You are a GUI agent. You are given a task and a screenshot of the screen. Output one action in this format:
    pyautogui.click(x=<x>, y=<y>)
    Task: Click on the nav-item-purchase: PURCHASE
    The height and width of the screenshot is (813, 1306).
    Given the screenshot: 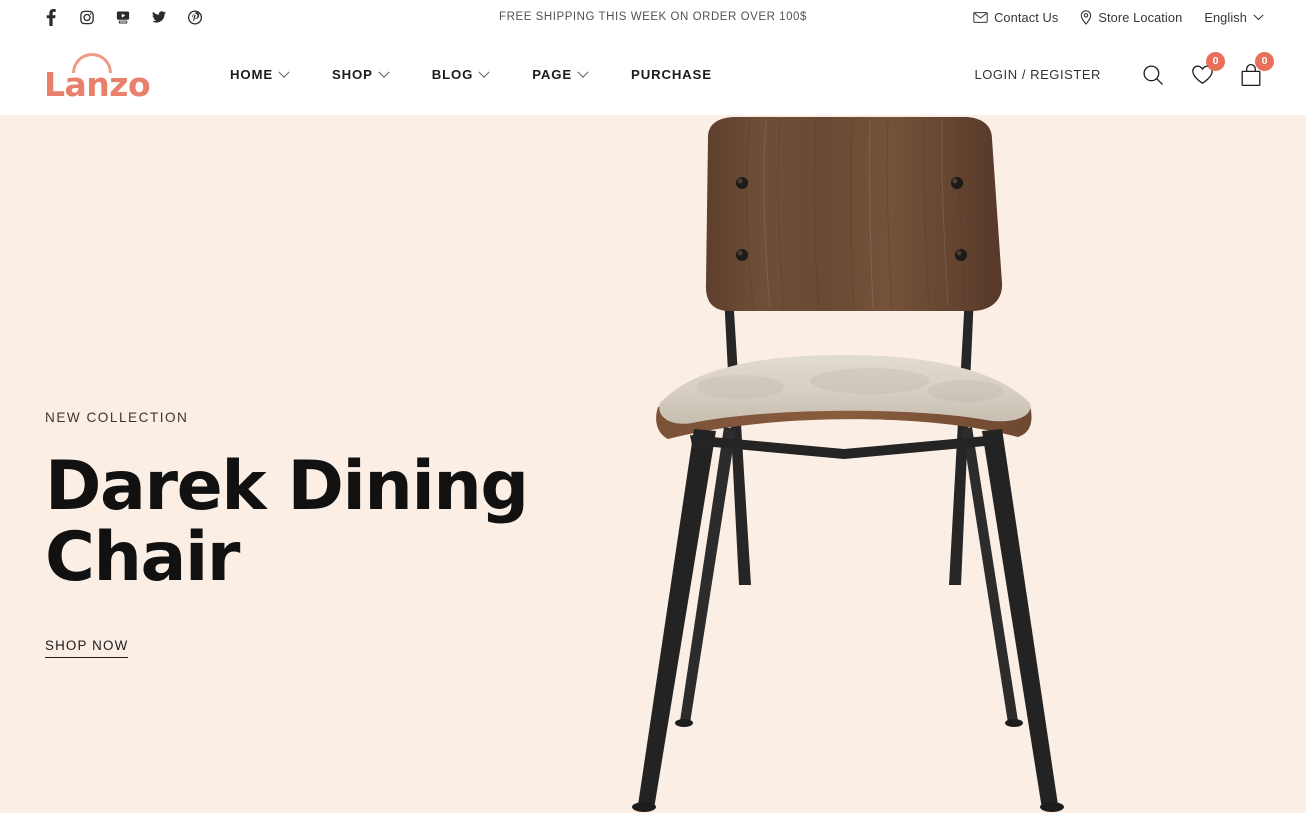 What is the action you would take?
    pyautogui.click(x=671, y=74)
    